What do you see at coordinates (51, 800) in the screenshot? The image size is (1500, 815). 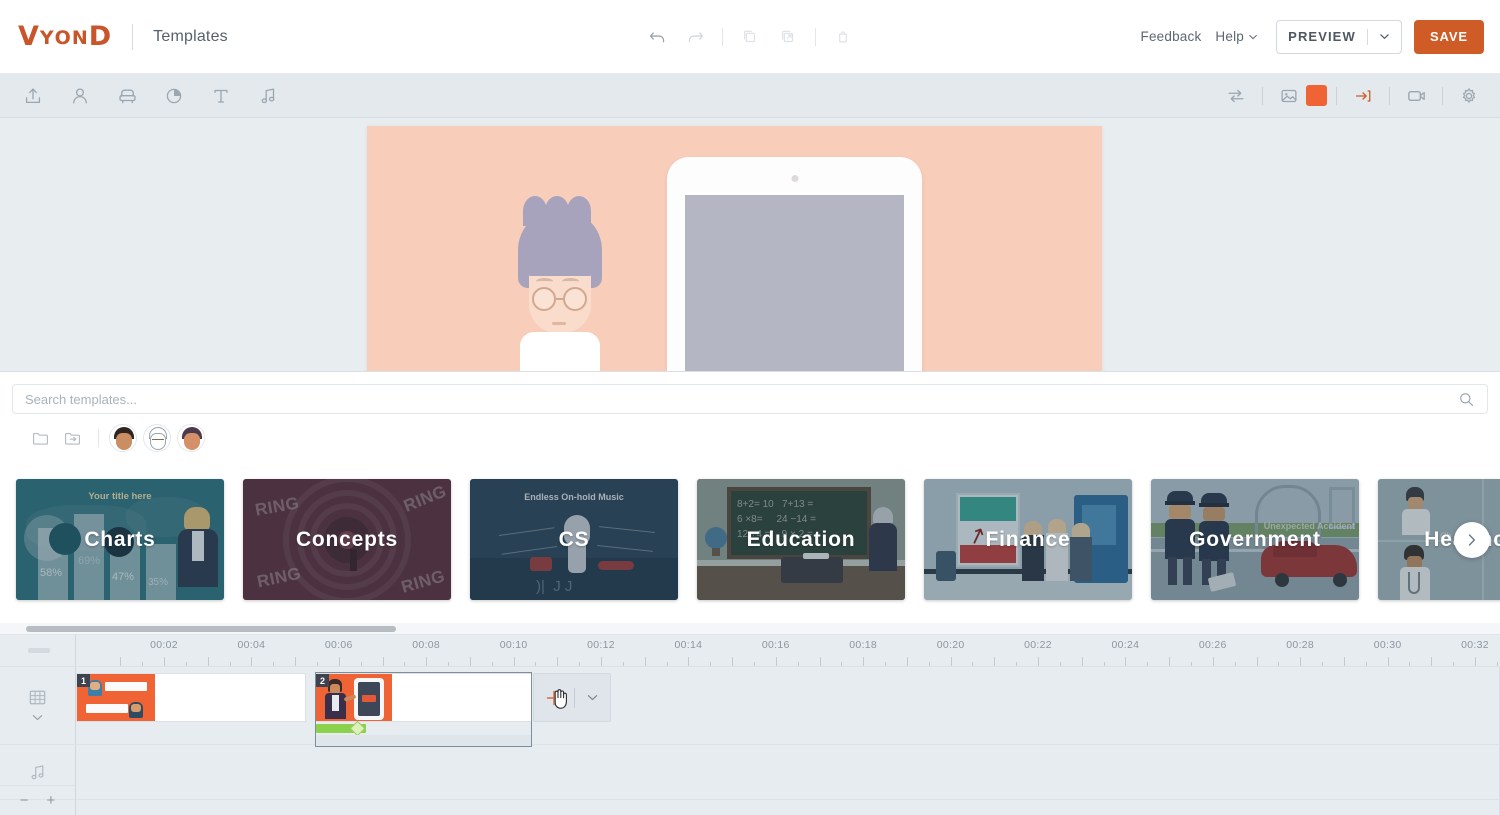 I see `zoom-in-button: +` at bounding box center [51, 800].